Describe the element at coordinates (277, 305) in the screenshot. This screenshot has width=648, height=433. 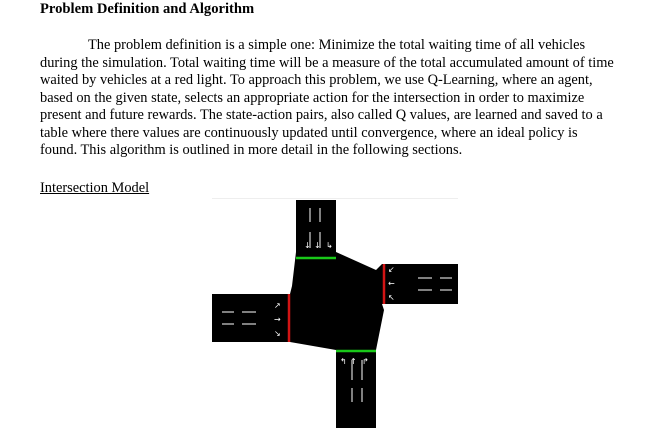
I see `west-arrow-left-icon: ↗` at that location.